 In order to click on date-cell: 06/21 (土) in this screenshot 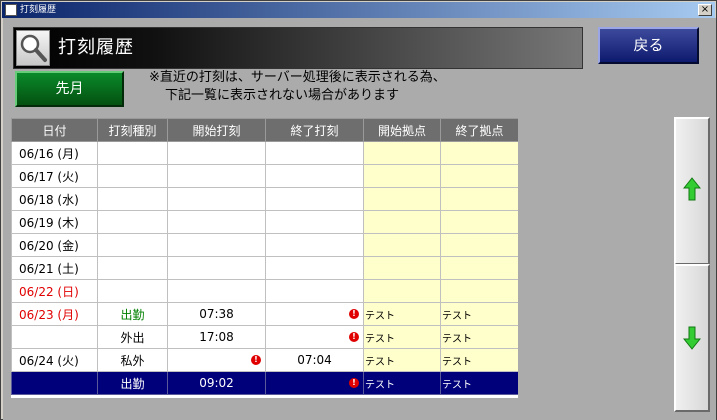, I will do `click(54, 268)`.